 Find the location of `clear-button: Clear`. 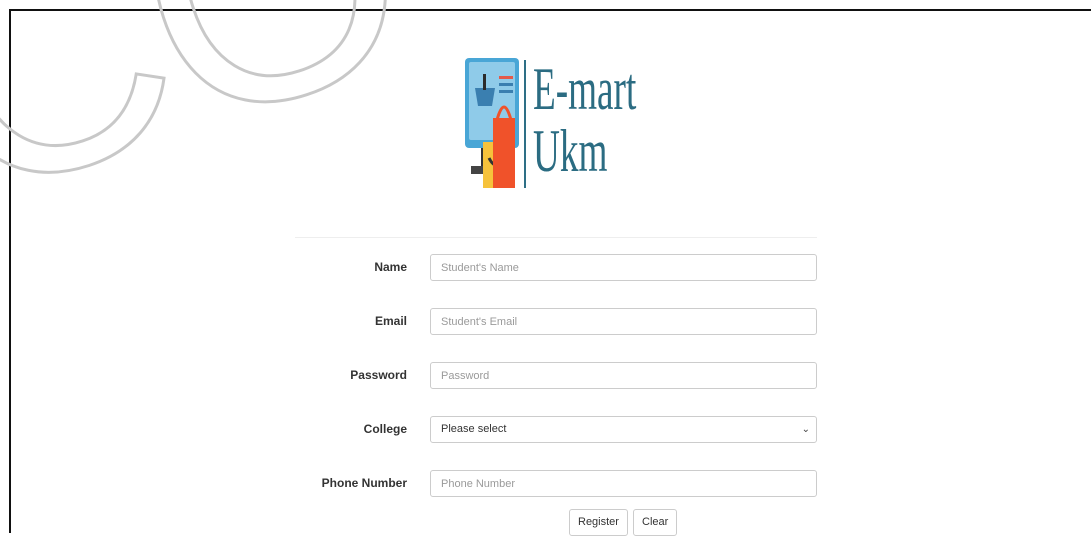

clear-button: Clear is located at coordinates (655, 522).